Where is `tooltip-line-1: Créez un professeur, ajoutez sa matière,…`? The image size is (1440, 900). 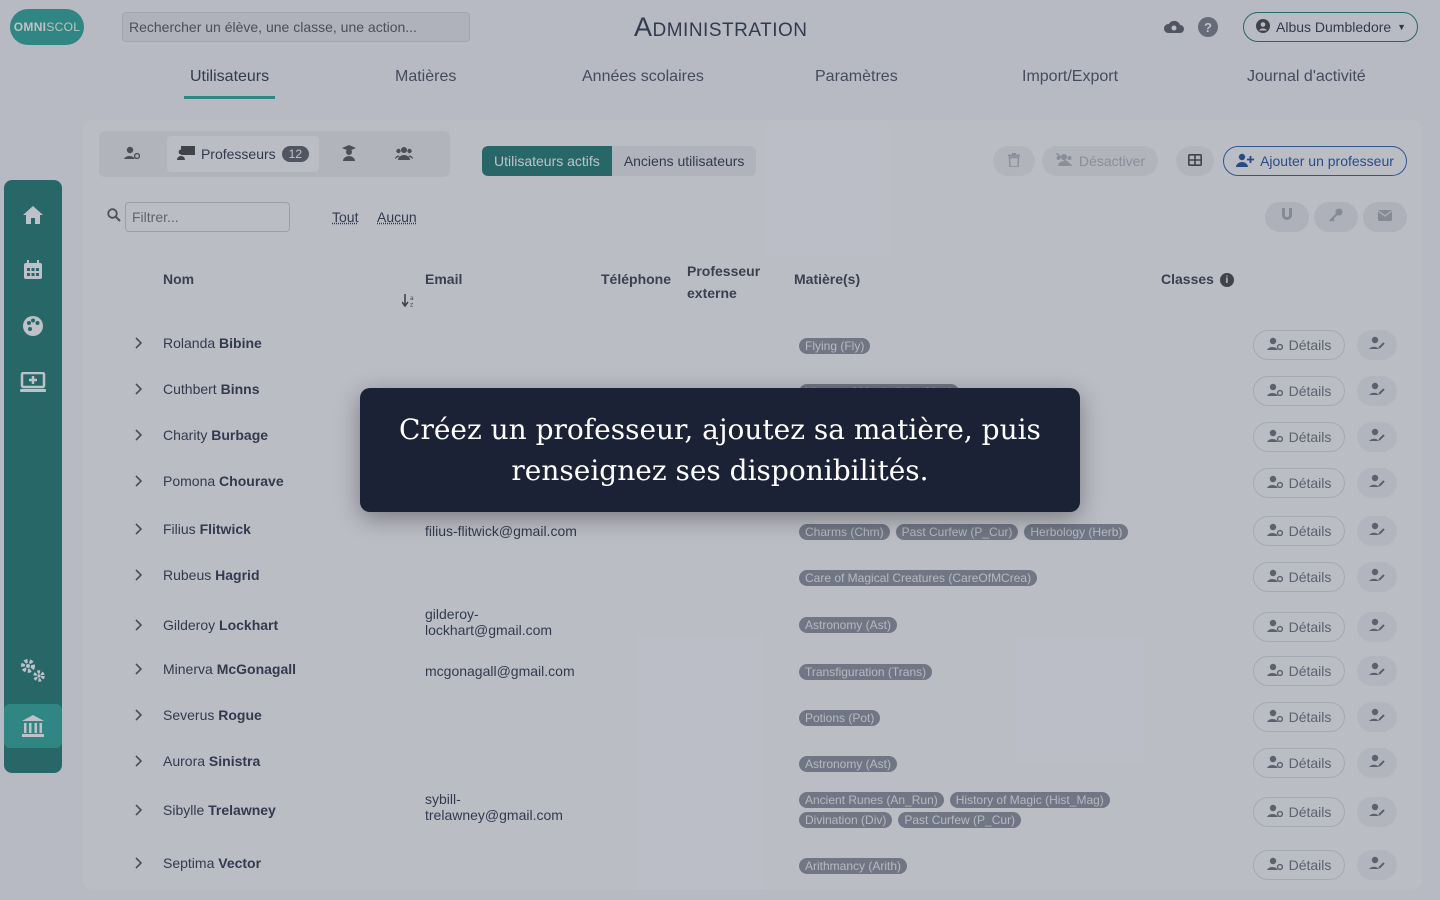 tooltip-line-1: Créez un professeur, ajoutez sa matière,… is located at coordinates (720, 429).